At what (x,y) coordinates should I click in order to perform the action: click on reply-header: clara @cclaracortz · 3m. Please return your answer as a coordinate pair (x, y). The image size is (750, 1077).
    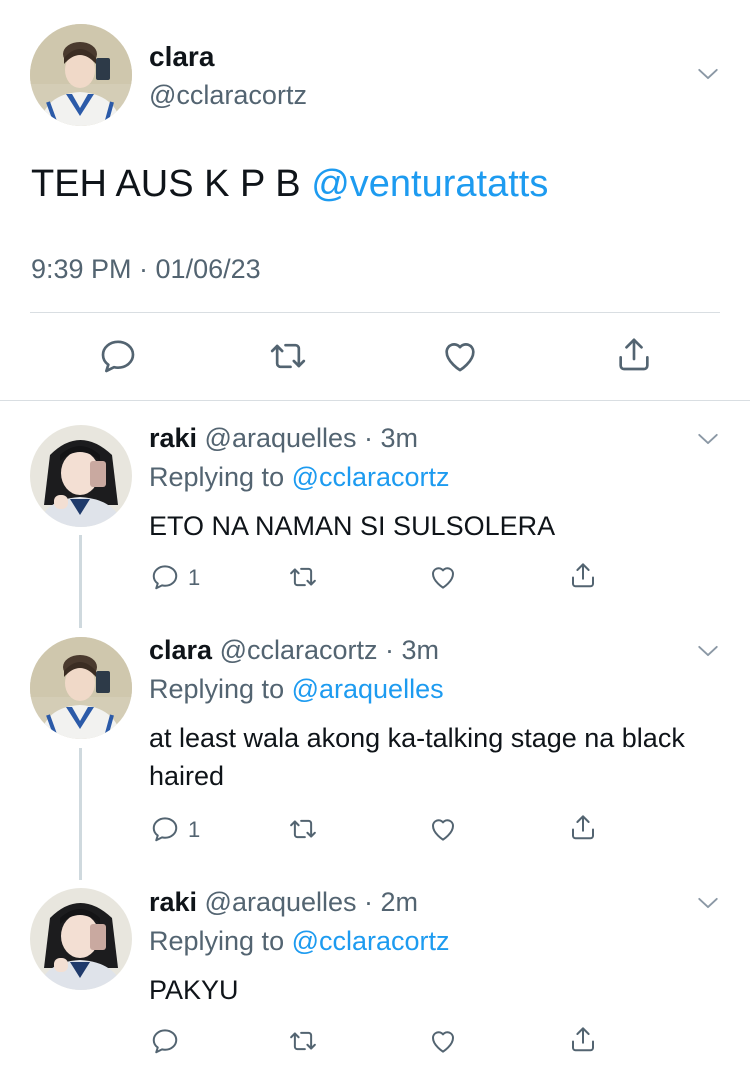
    Looking at the image, I should click on (294, 650).